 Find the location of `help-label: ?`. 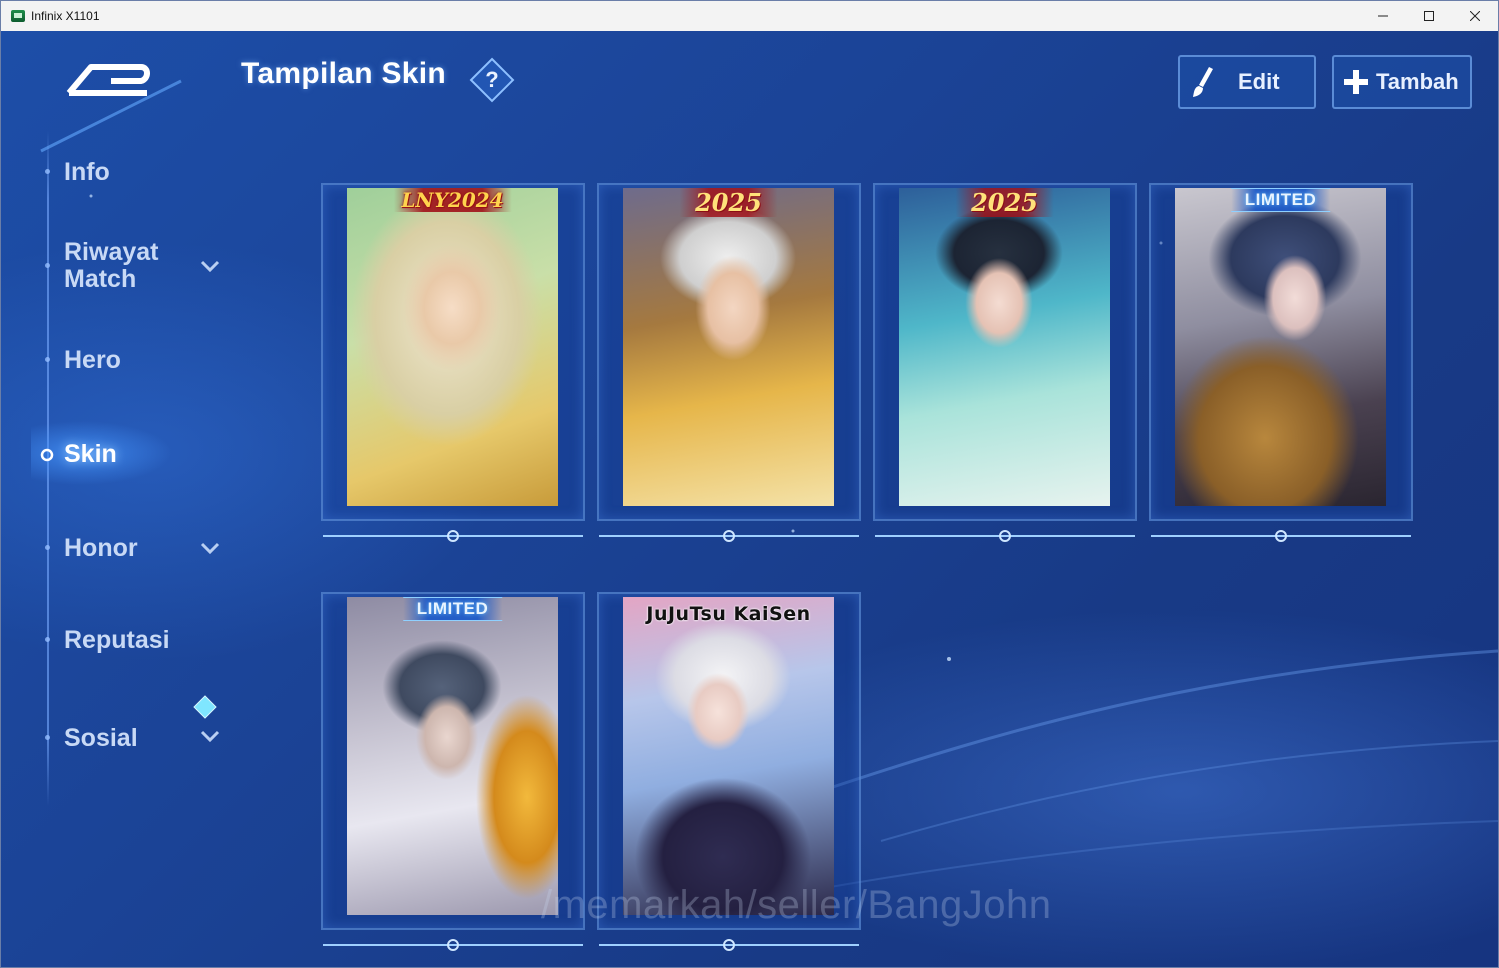

help-label: ? is located at coordinates (492, 79).